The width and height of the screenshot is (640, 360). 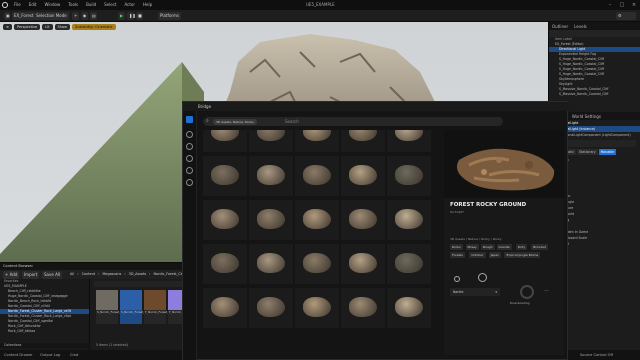 What do you see at coordinates (84, 16) in the screenshot?
I see `blueprint-icon: ◆` at bounding box center [84, 16].